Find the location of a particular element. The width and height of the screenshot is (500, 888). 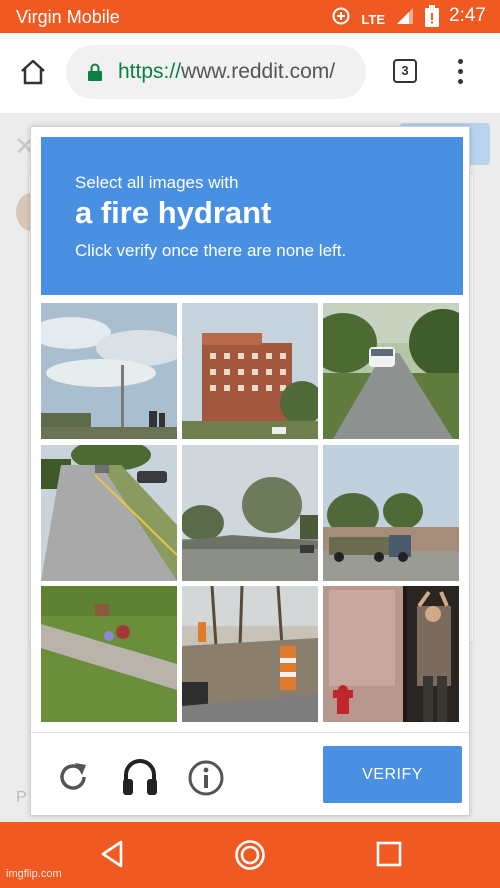

browser-toolbar: https://www.reddit.com/ 3 is located at coordinates (250, 73).